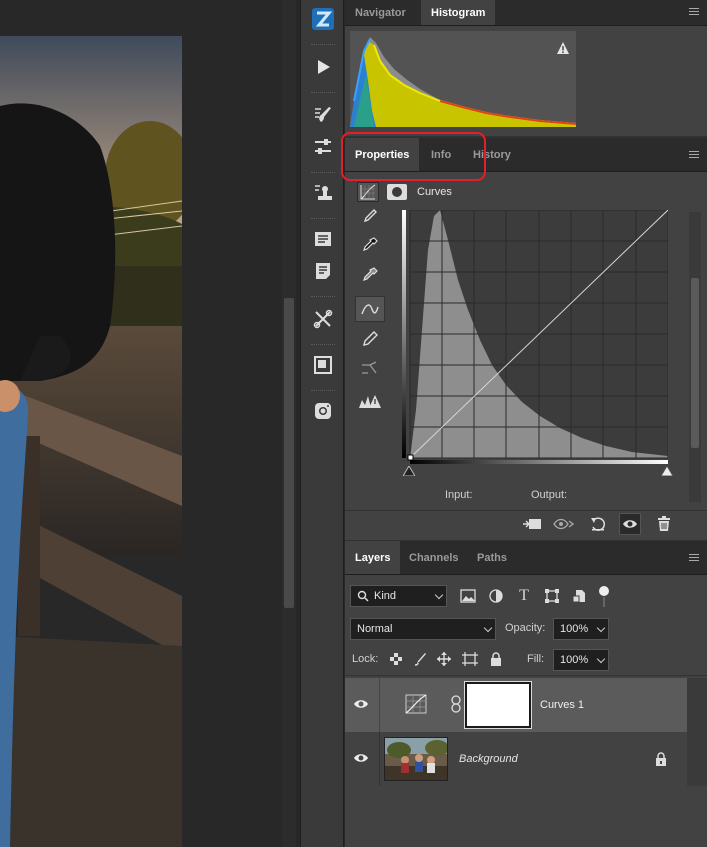 The width and height of the screenshot is (707, 847). What do you see at coordinates (525, 628) in the screenshot?
I see `opacity-label: Opacity:` at bounding box center [525, 628].